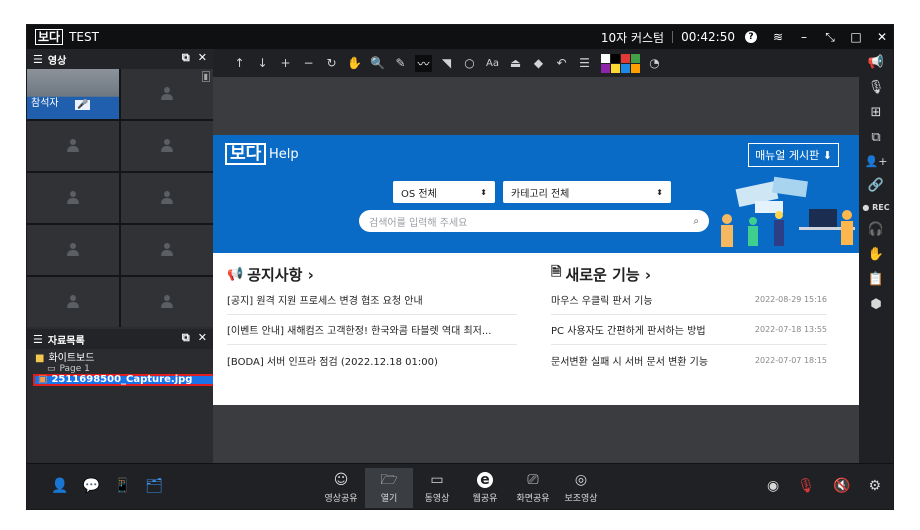 Image resolution: width=920 pixels, height=530 pixels. Describe the element at coordinates (492, 63) in the screenshot. I see `text-icon: Aa` at that location.